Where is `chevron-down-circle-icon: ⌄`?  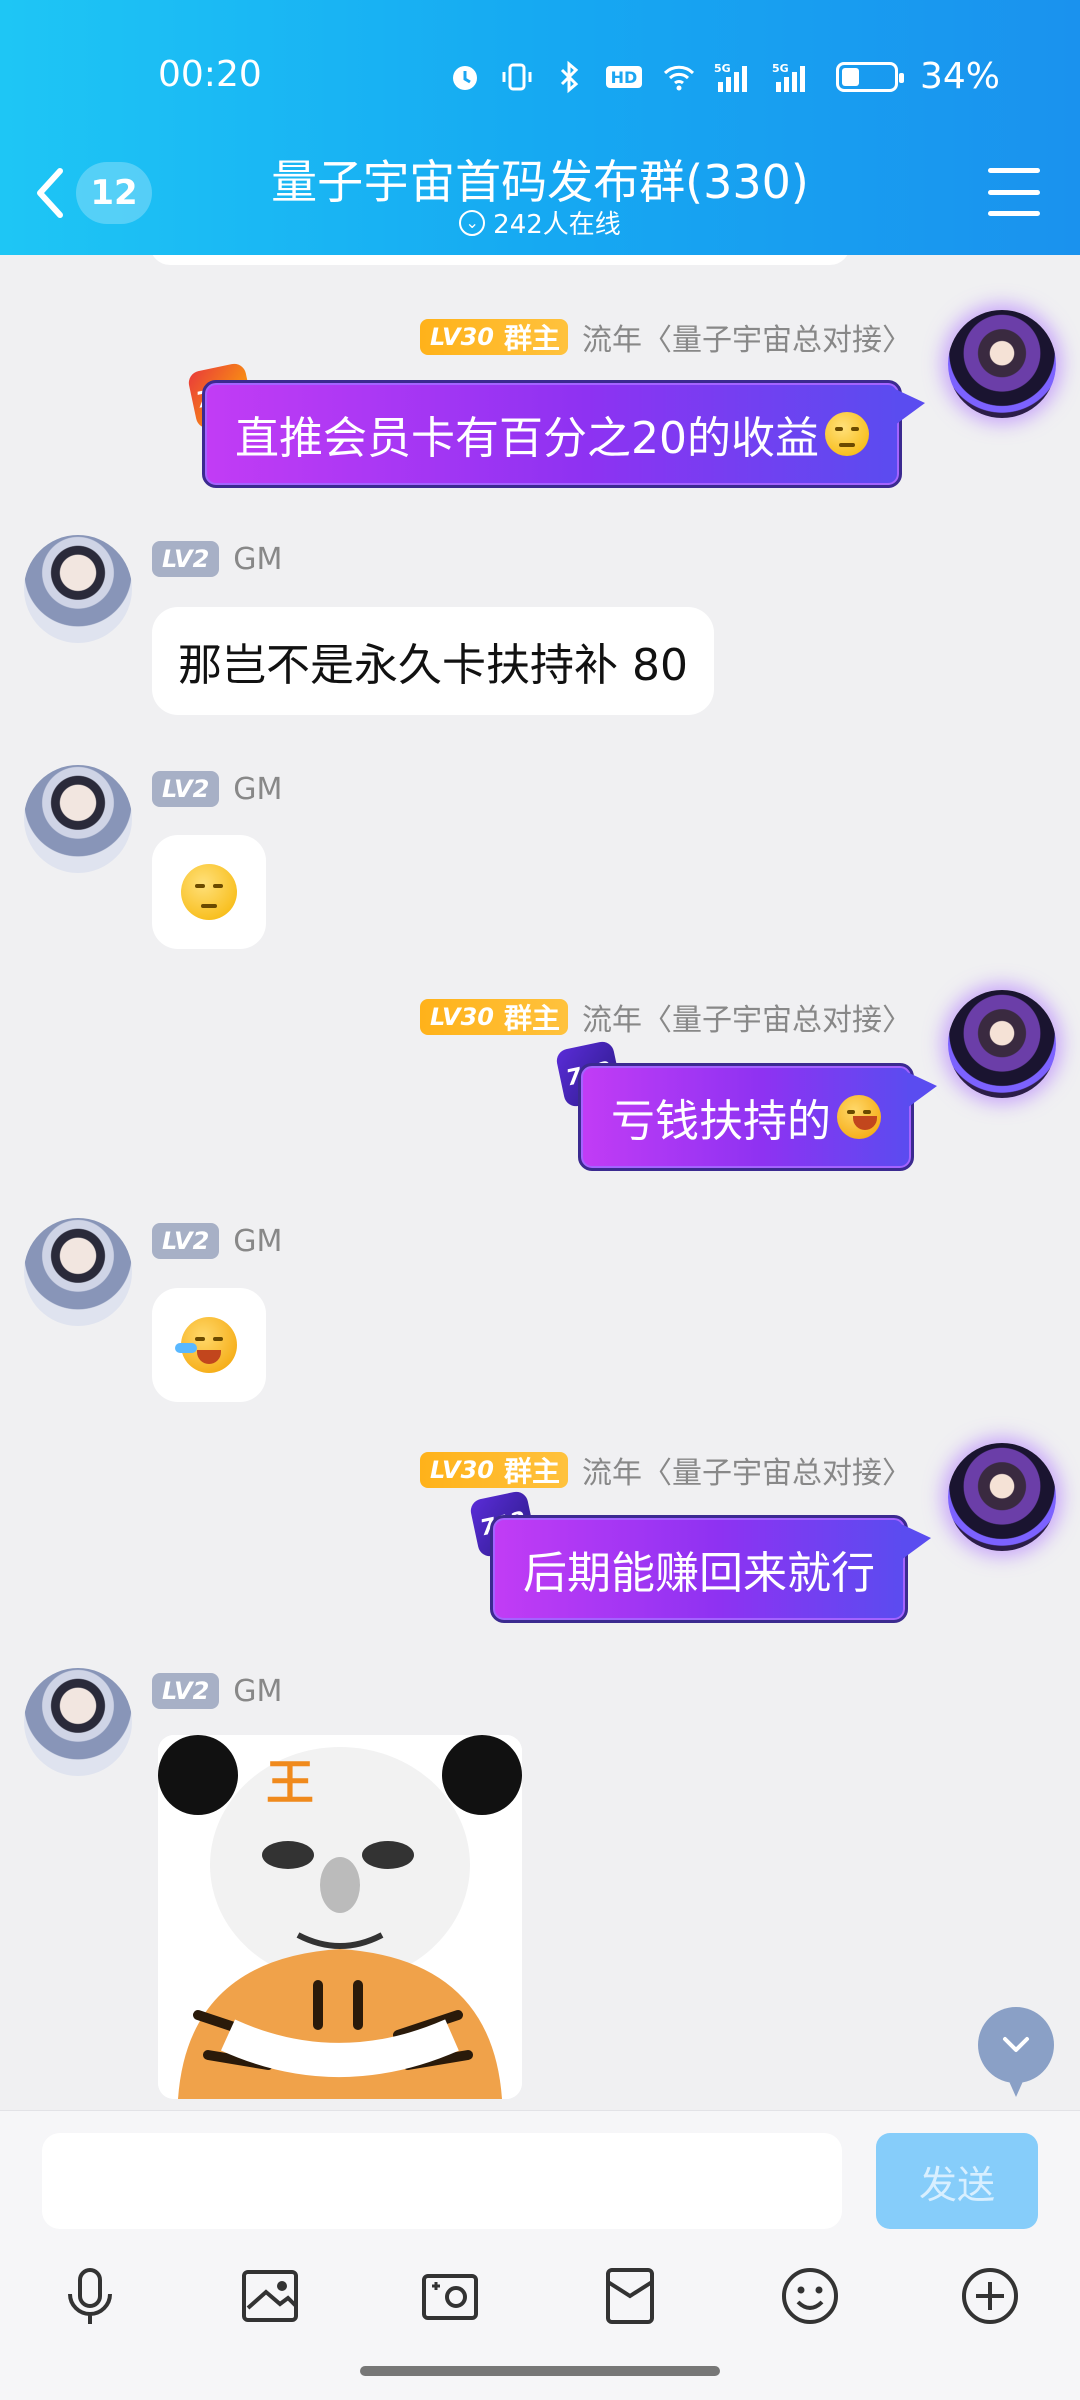
chevron-down-circle-icon: ⌄ is located at coordinates (472, 222).